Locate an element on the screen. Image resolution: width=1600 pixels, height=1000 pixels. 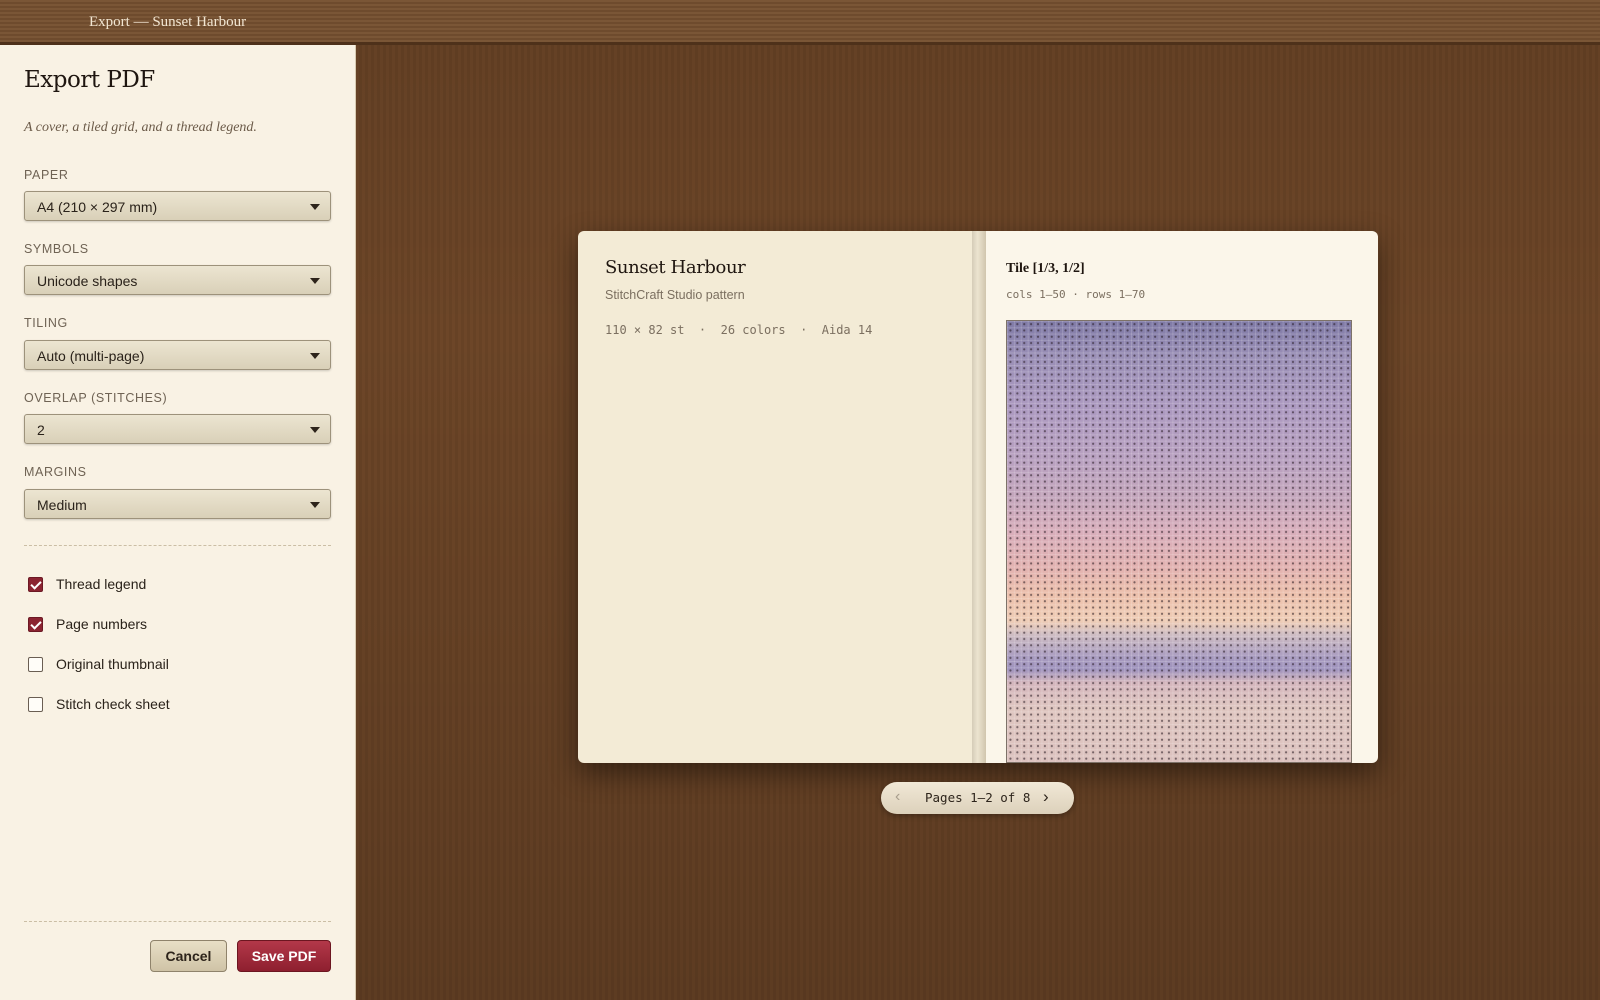
symbols-value: Unicode shapes is located at coordinates (87, 281).